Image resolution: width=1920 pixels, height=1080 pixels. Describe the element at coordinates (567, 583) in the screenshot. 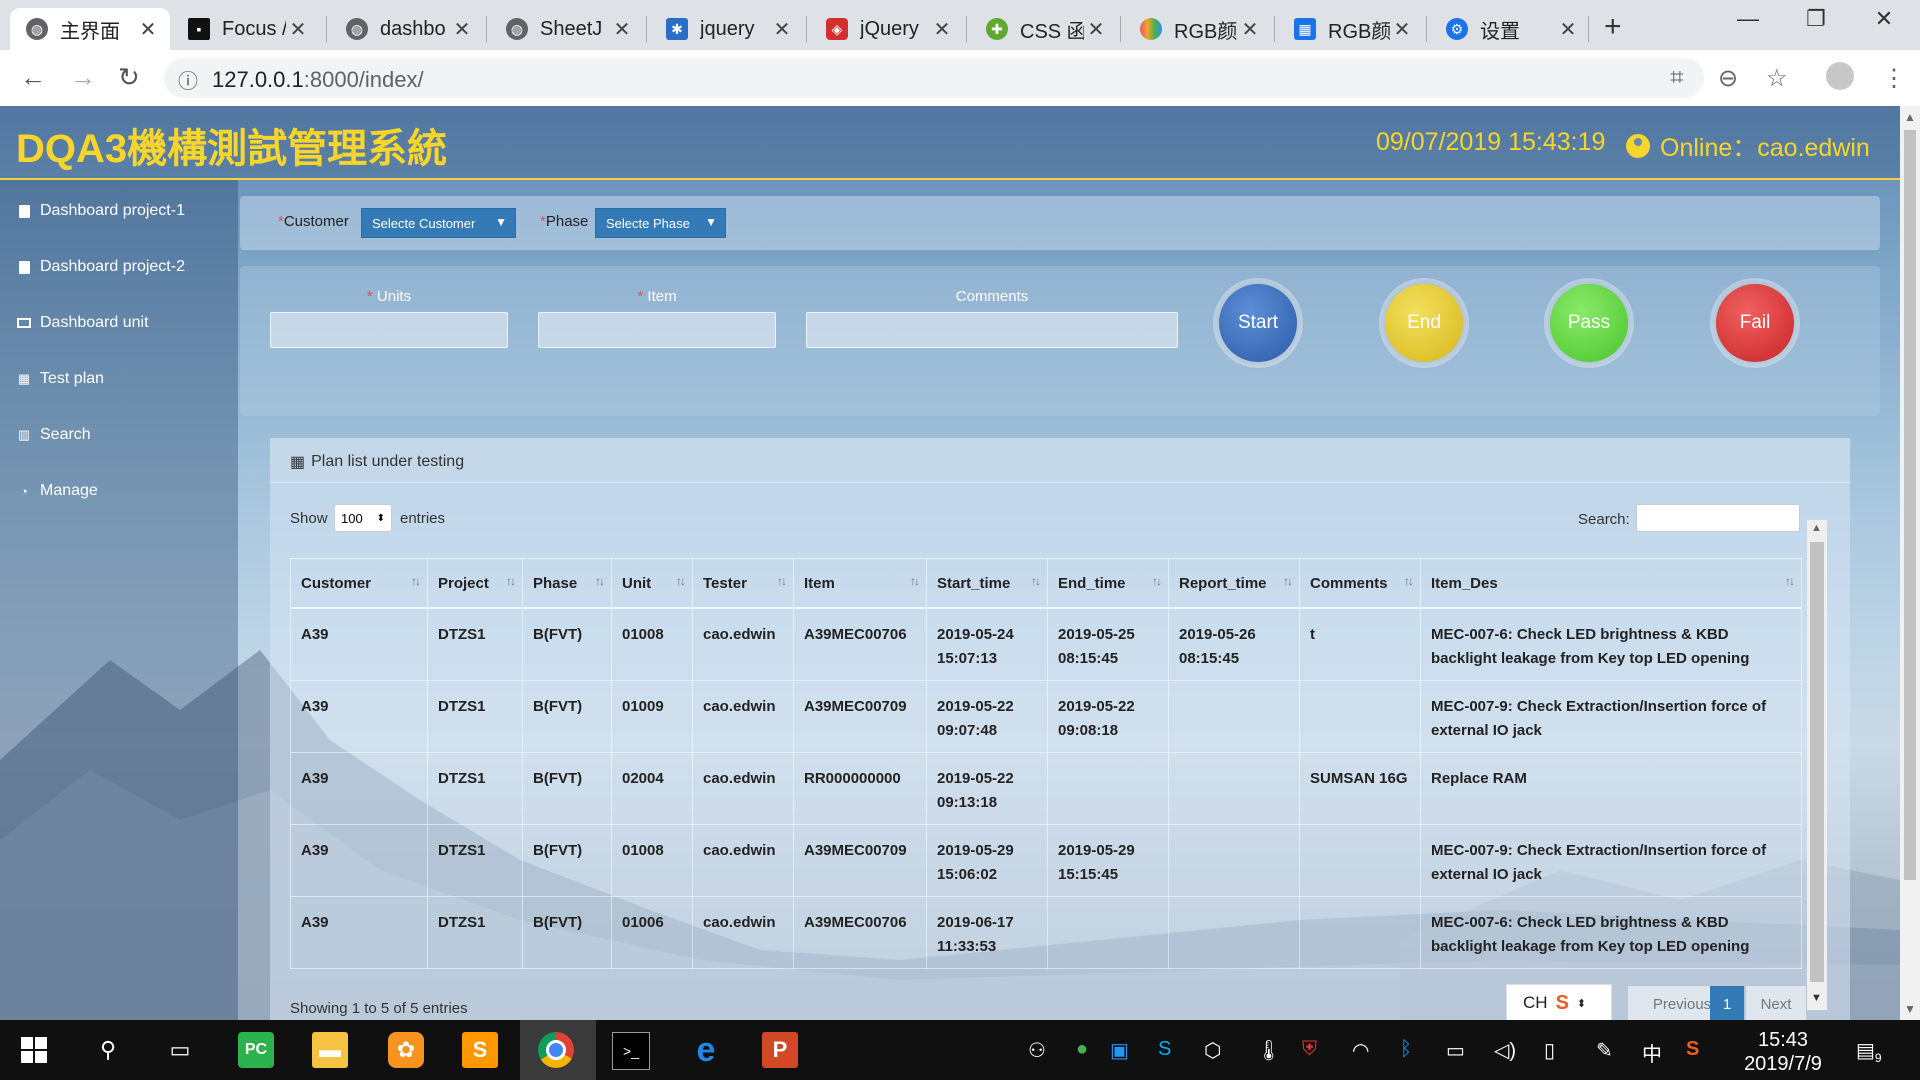

I see `col-header-phase: Phase ↑↓` at that location.